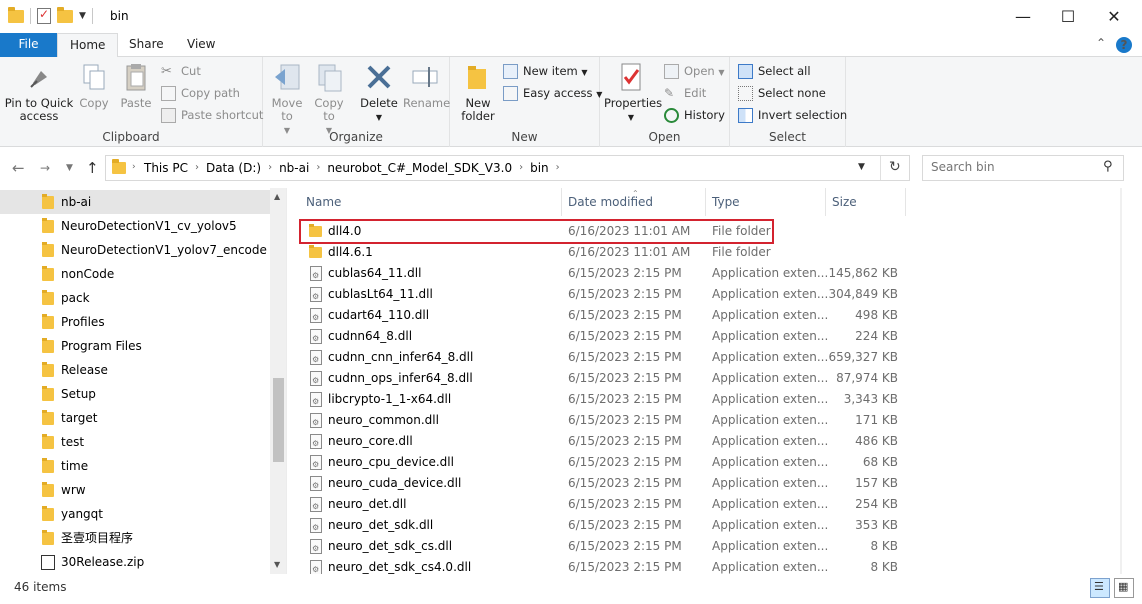 This screenshot has height=604, width=1142. What do you see at coordinates (318, 167) in the screenshot?
I see `chevron-right-icon: ›` at bounding box center [318, 167].